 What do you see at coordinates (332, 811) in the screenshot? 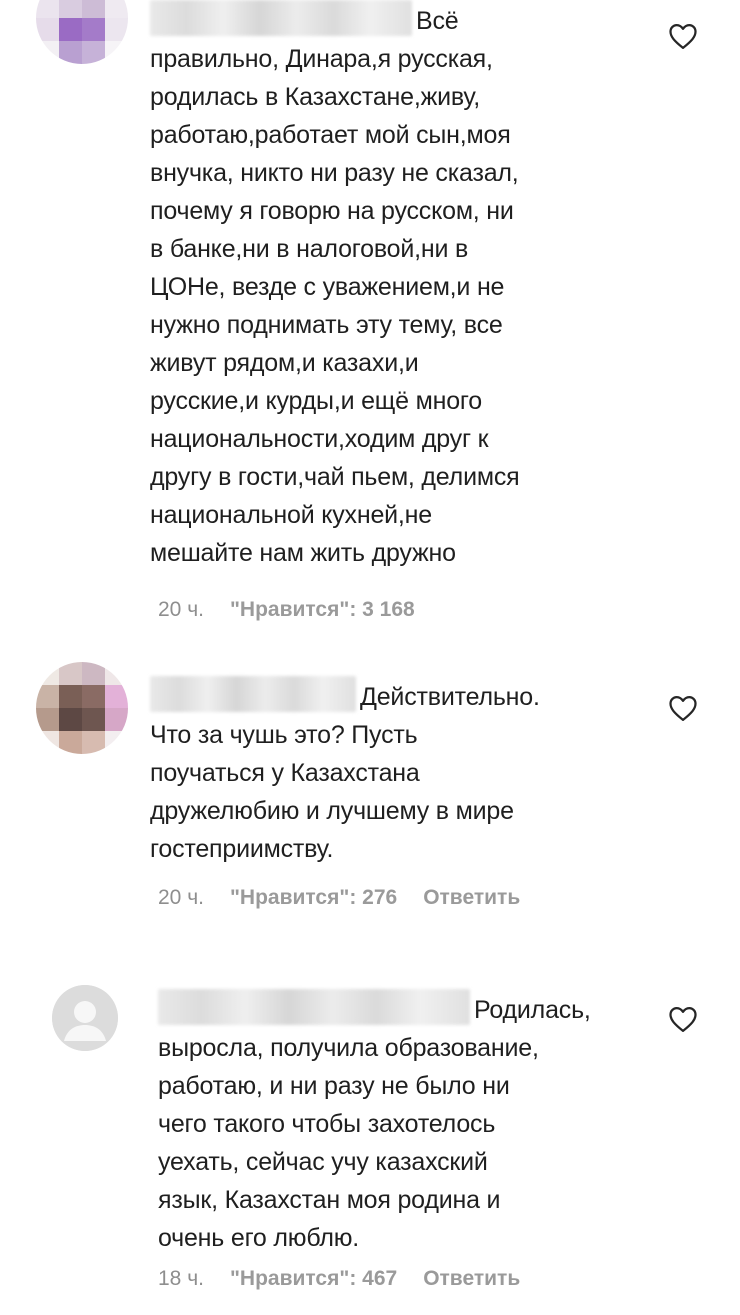
I see `comment-line: дружелюбию и лучшему в мире` at bounding box center [332, 811].